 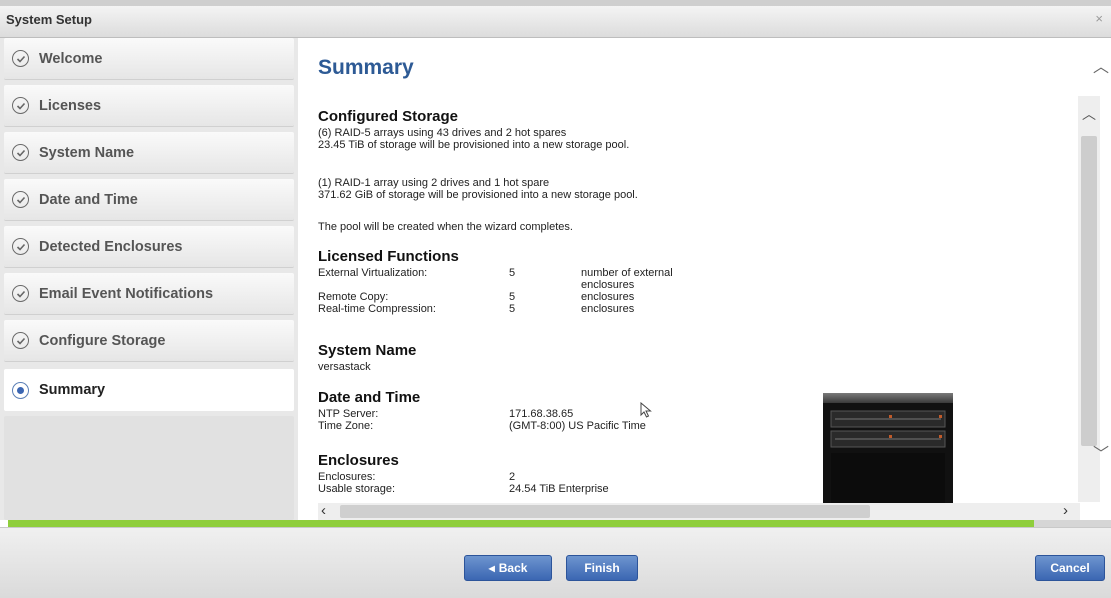 What do you see at coordinates (559, 489) in the screenshot?
I see `usable-storage-value: 24.54 TiB Enterprise` at bounding box center [559, 489].